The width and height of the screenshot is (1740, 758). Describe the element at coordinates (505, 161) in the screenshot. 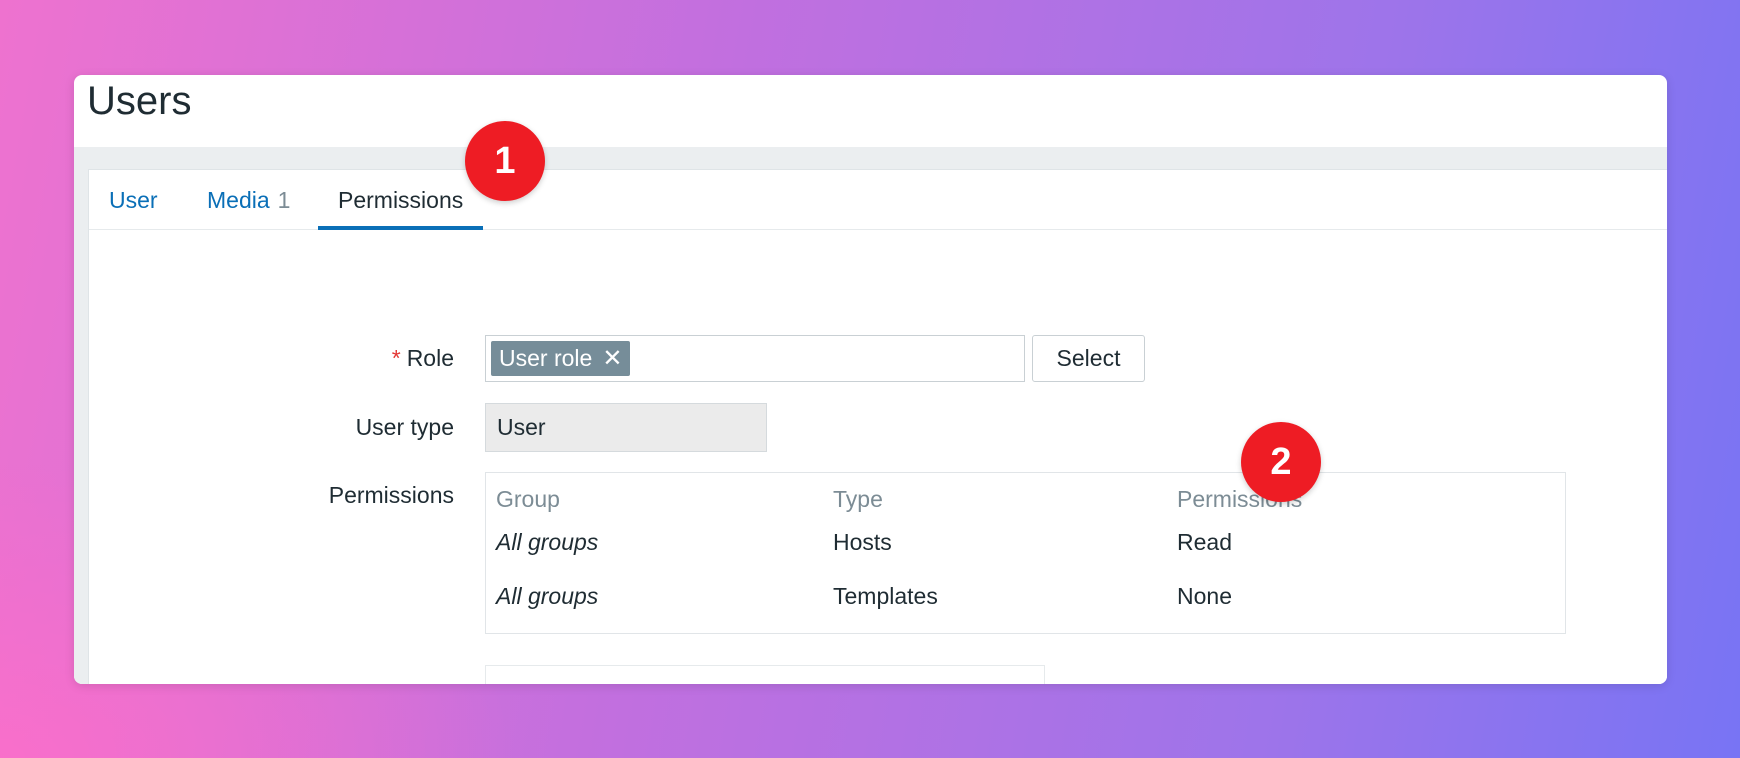

I see `annotation-badge-1: 1` at that location.